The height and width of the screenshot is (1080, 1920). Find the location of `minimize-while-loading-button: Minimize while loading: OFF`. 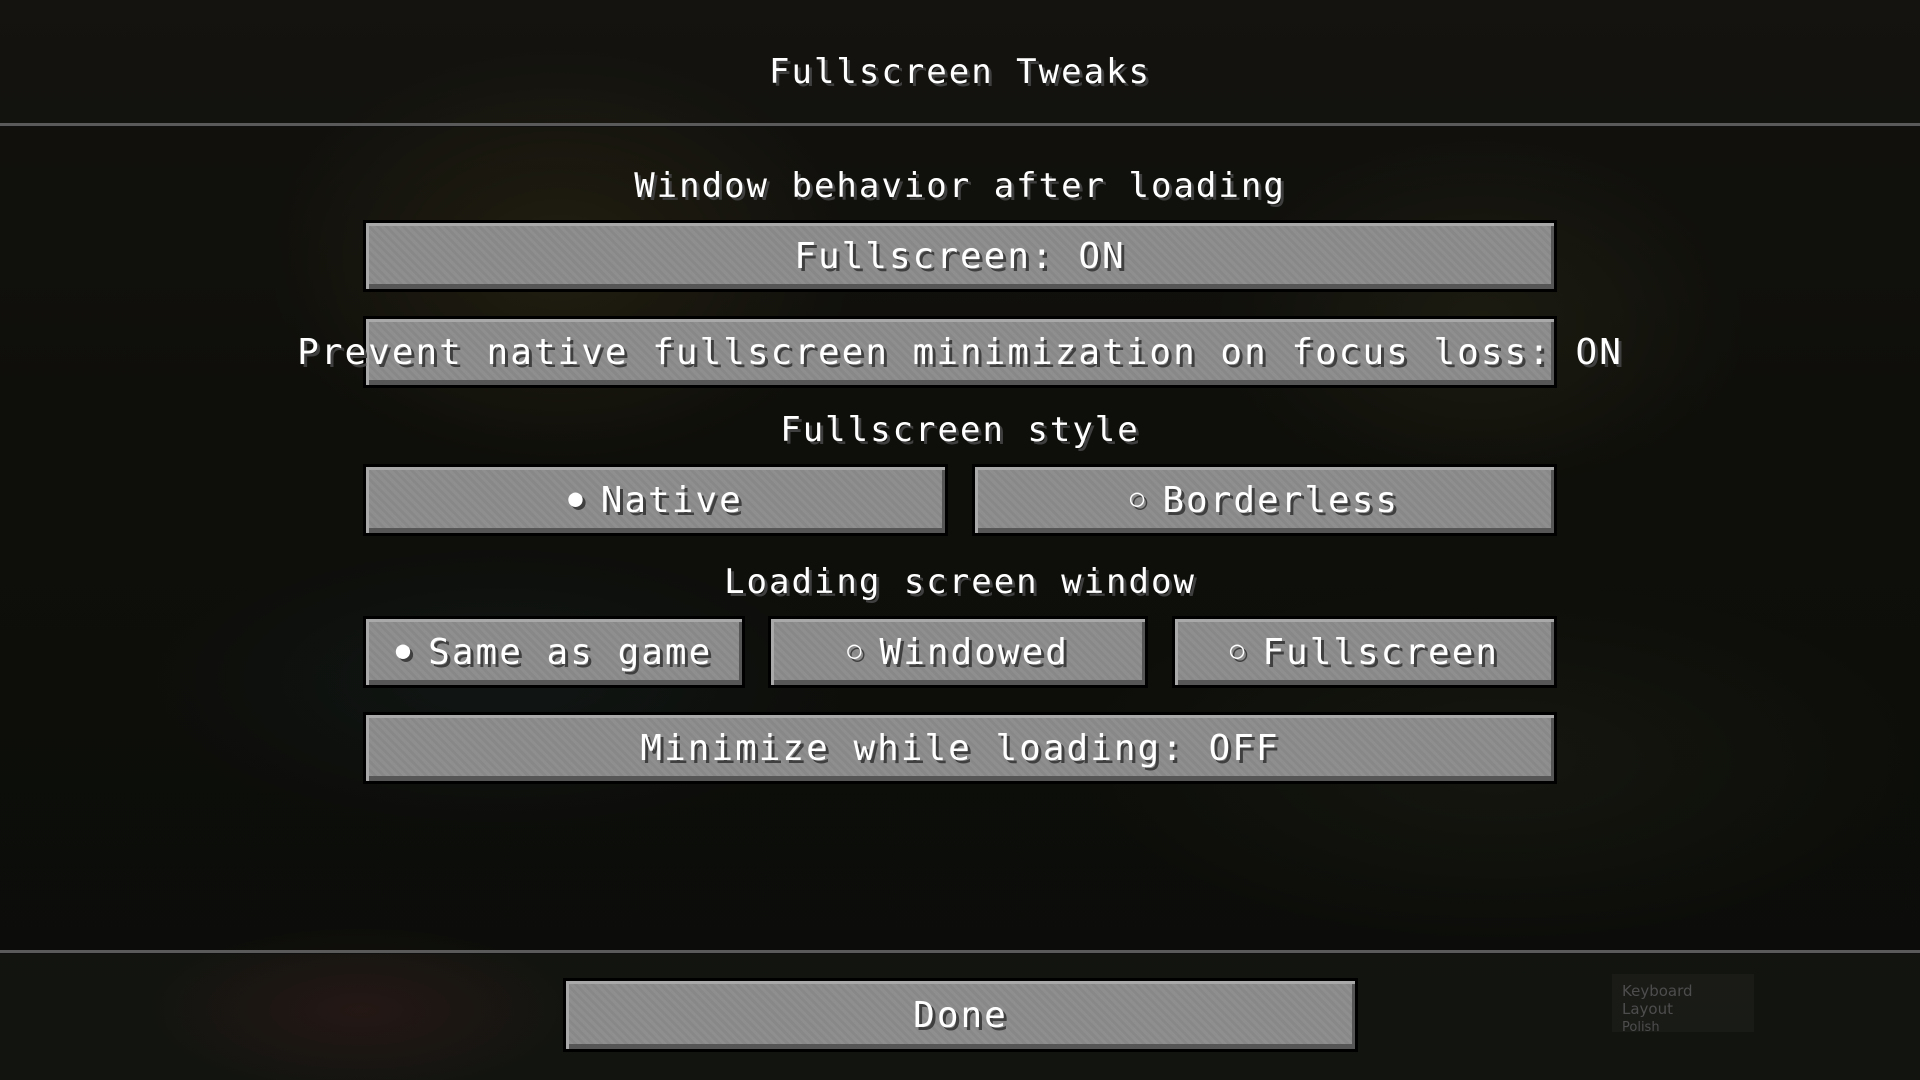

minimize-while-loading-button: Minimize while loading: OFF is located at coordinates (960, 748).